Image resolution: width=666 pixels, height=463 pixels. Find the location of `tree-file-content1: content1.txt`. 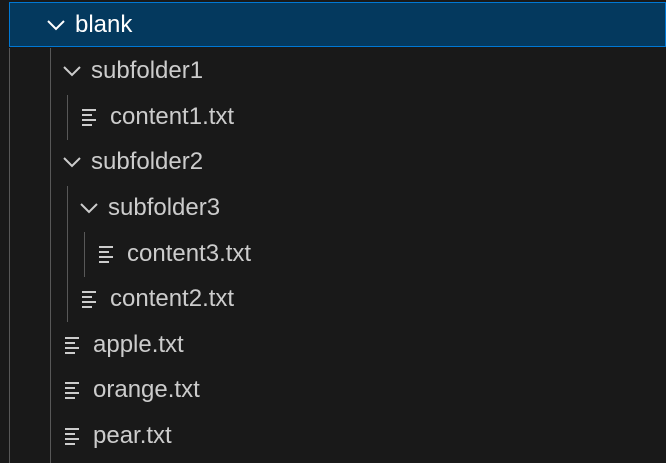

tree-file-content1: content1.txt is located at coordinates (333, 117).